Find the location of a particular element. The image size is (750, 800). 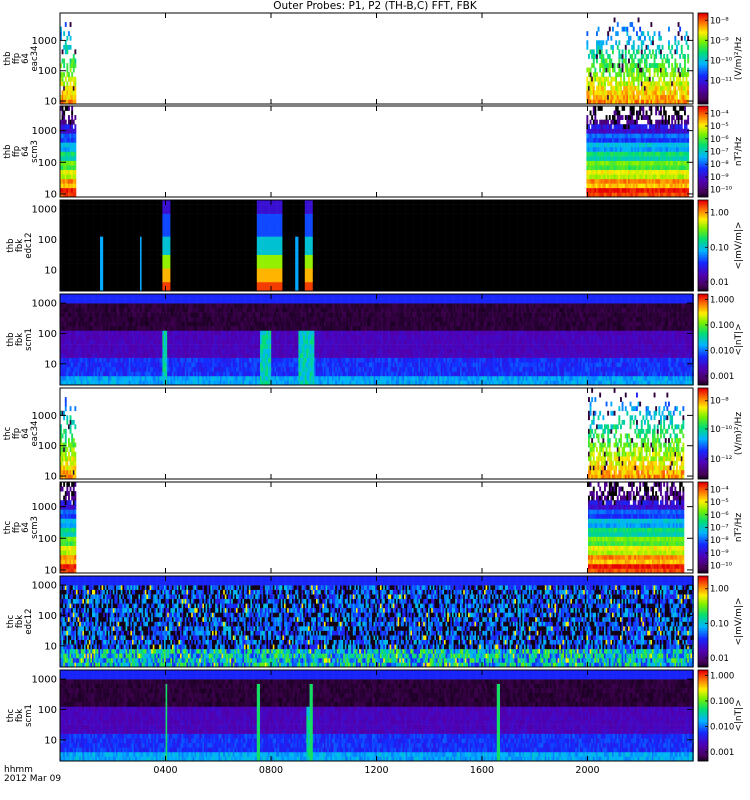

colorbar-title: <|nT|> is located at coordinates (739, 339).